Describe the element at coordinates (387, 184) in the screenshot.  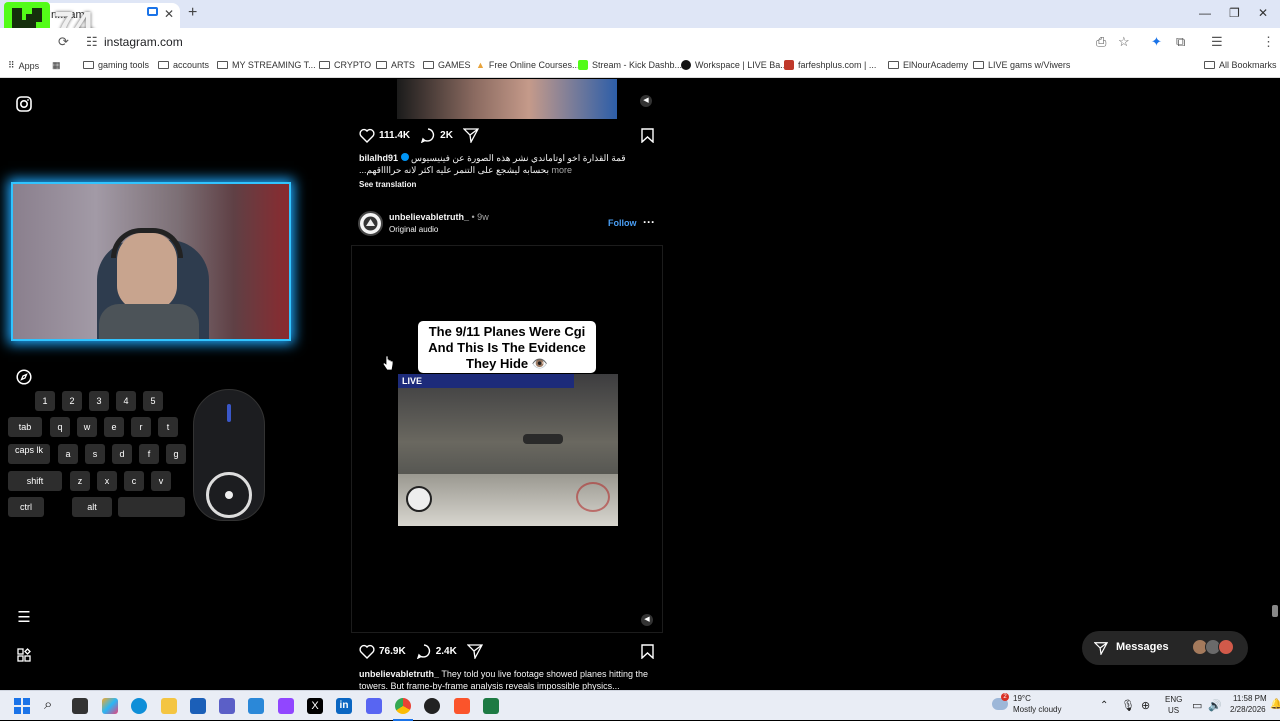
I see `see-translation-link: See translation` at that location.